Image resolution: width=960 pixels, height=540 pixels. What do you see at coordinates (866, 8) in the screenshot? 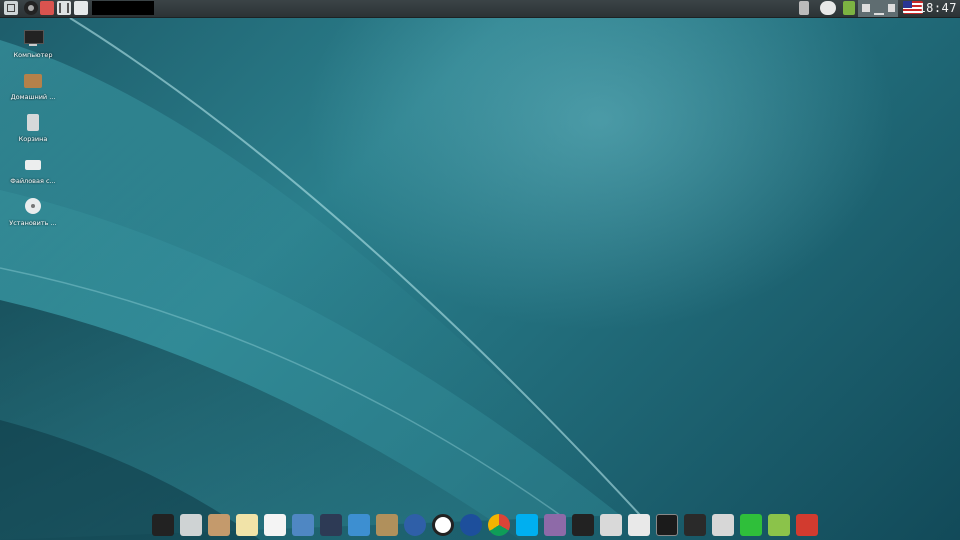
I see `coffee-icon` at bounding box center [866, 8].